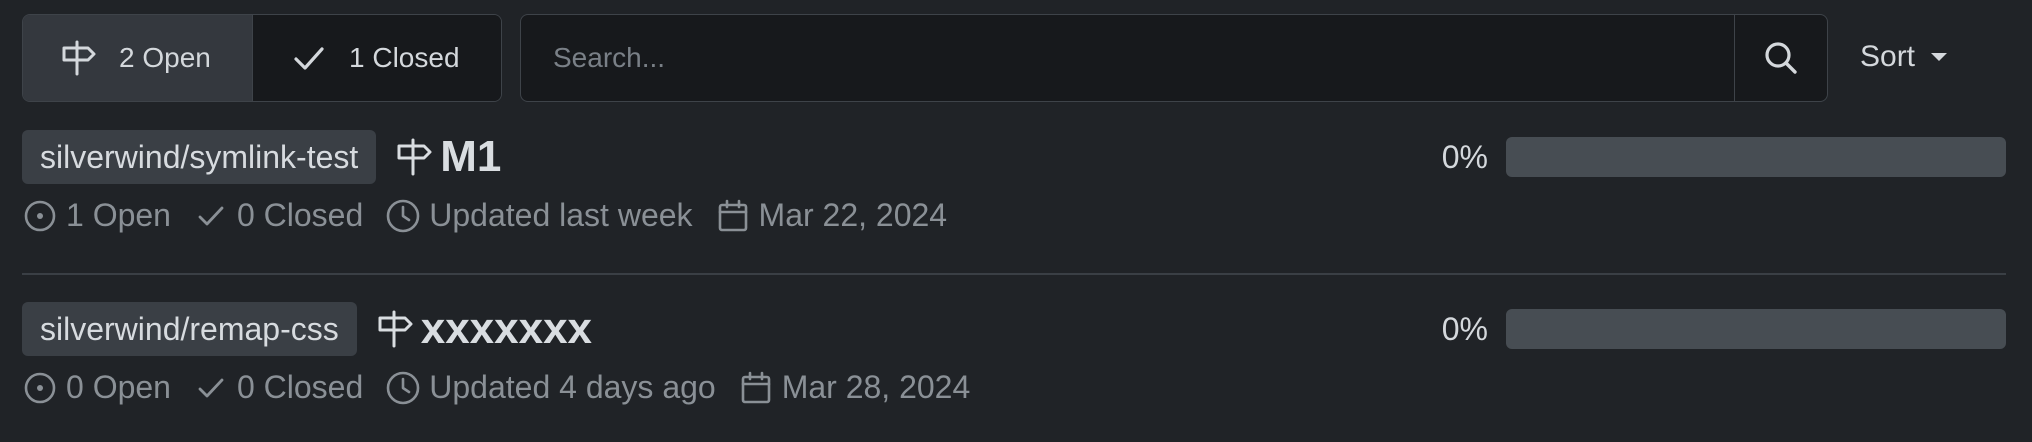 This screenshot has width=2032, height=442. Describe the element at coordinates (118, 215) in the screenshot. I see `open-issues-count: 1 Open` at that location.